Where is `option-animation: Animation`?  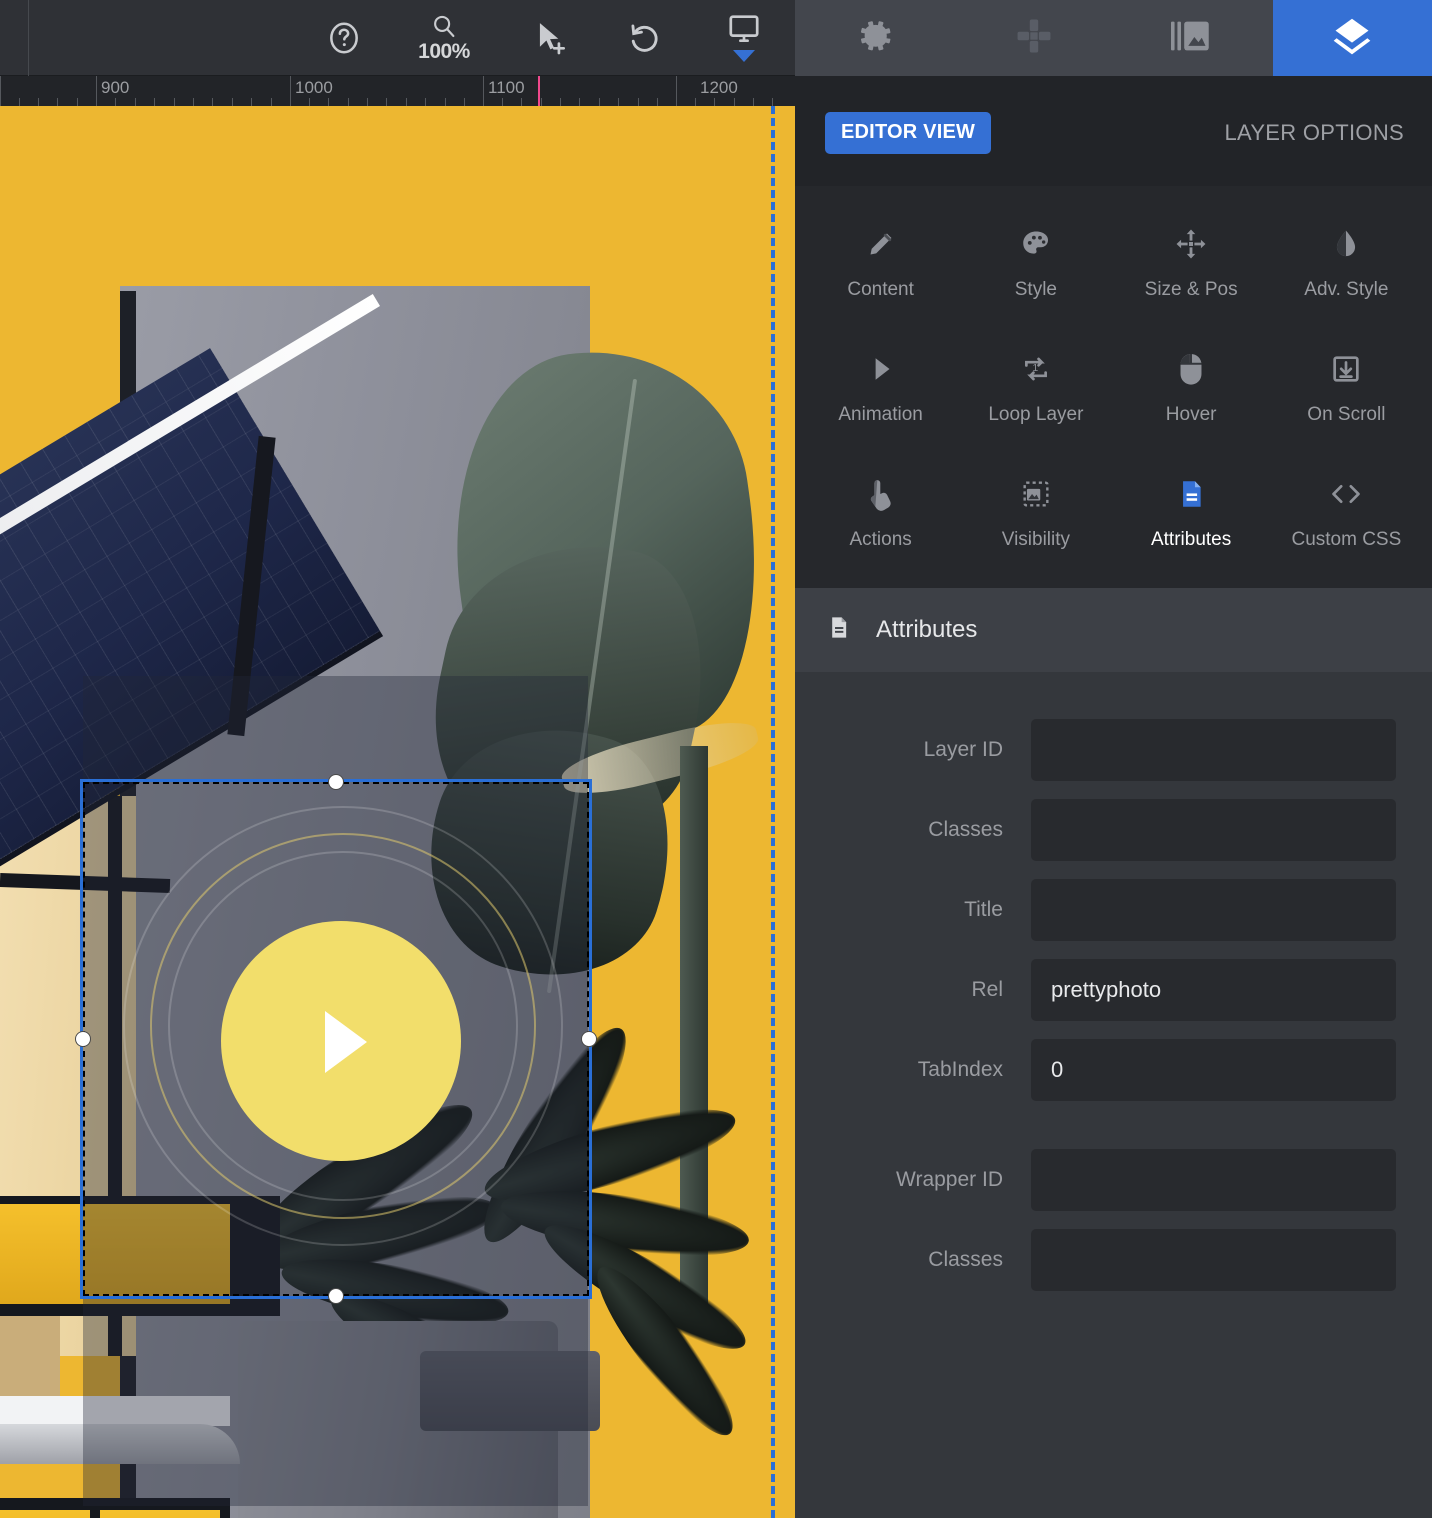 option-animation: Animation is located at coordinates (880, 389).